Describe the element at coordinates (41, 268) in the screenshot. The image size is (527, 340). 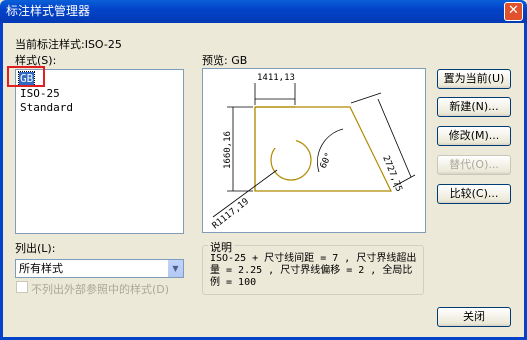
I see `list-filter-value: 所有样式` at that location.